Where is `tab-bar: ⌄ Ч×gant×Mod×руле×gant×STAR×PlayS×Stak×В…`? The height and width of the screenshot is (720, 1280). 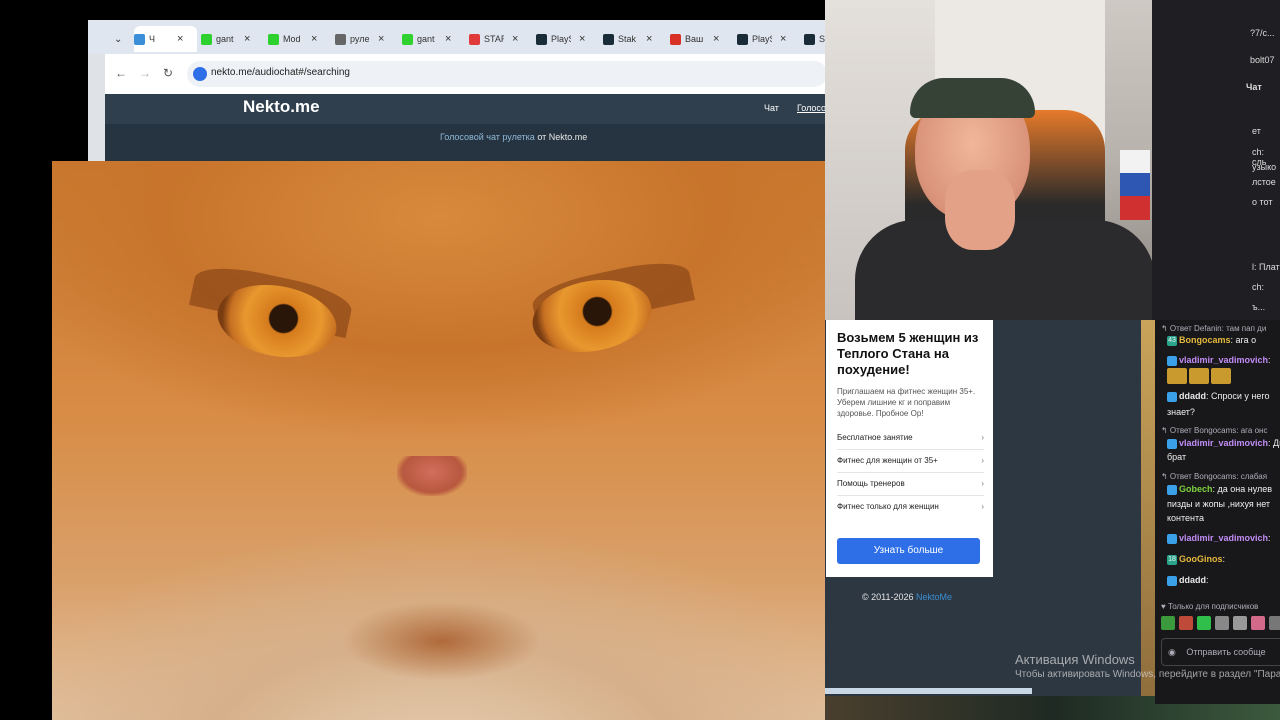 tab-bar: ⌄ Ч×gant×Mod×руле×gant×STAR×PlayS×Stak×В… is located at coordinates (456, 37).